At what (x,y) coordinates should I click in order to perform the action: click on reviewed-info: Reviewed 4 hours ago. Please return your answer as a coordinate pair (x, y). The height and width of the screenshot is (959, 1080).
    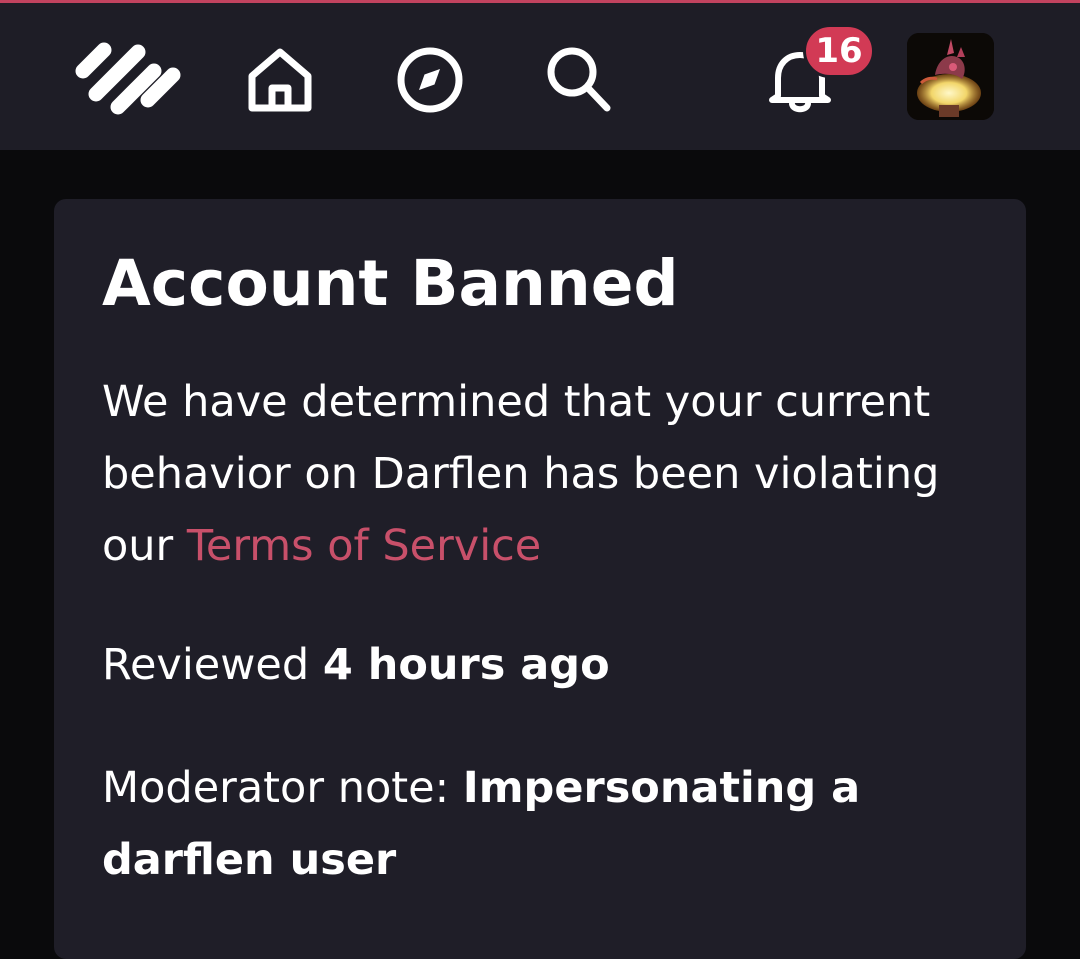
    Looking at the image, I should click on (356, 665).